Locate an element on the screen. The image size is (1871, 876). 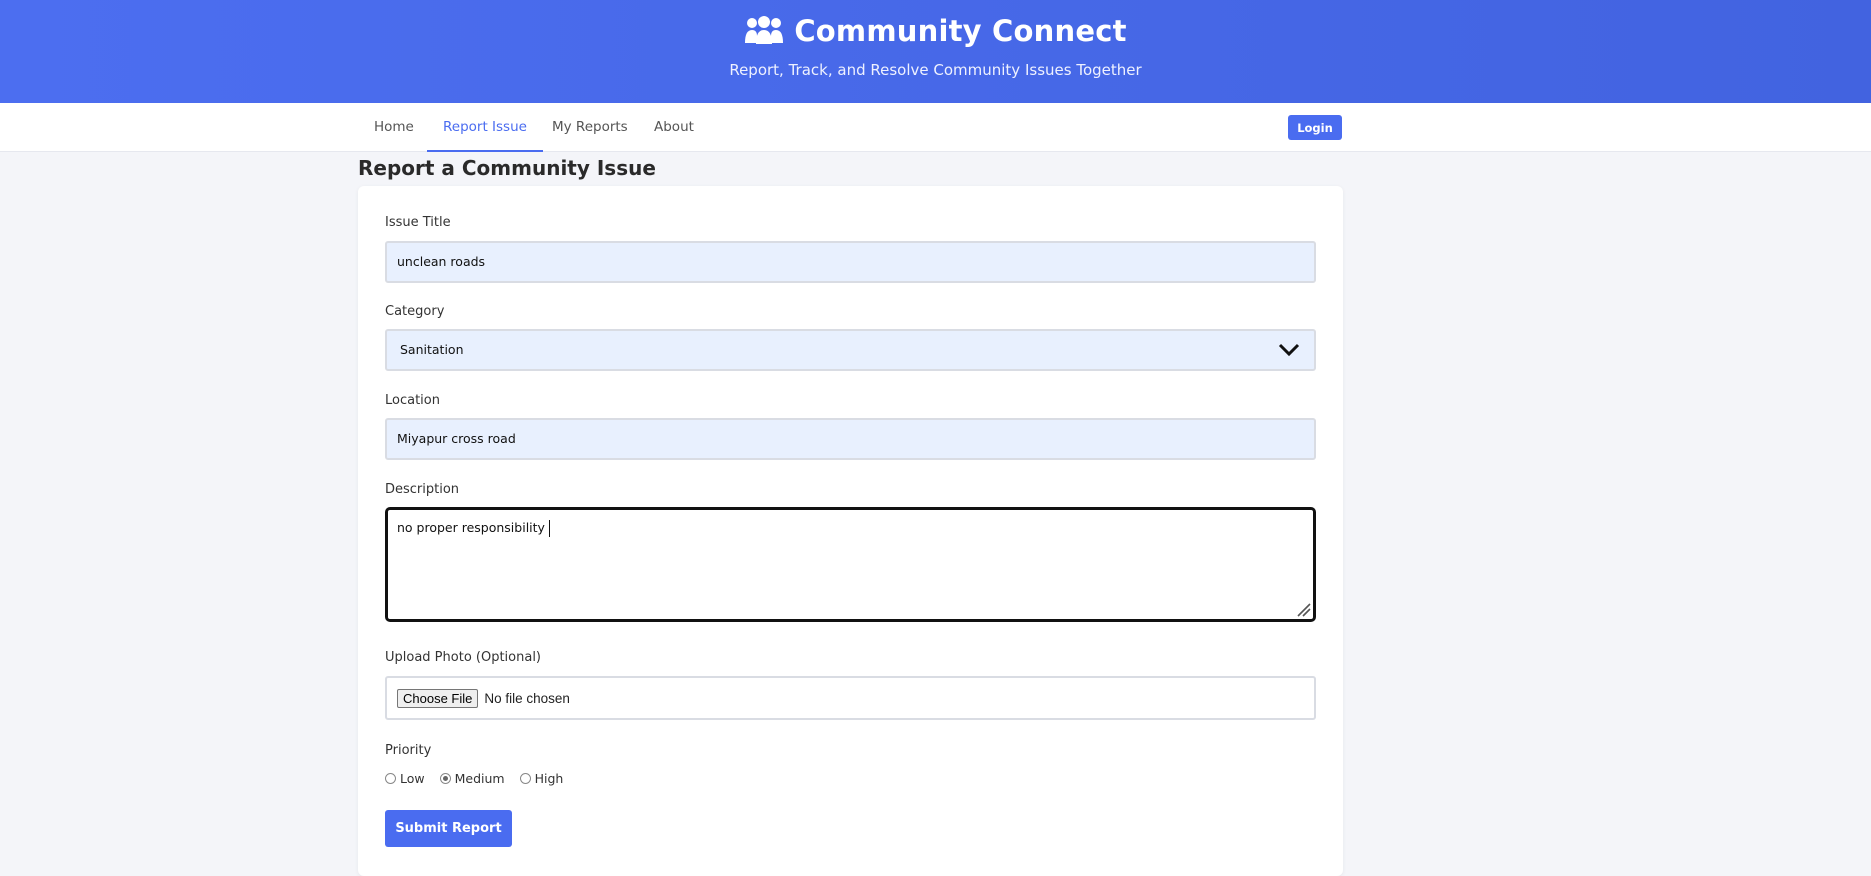
priority-radio-group: Low Medium High is located at coordinates (481, 778).